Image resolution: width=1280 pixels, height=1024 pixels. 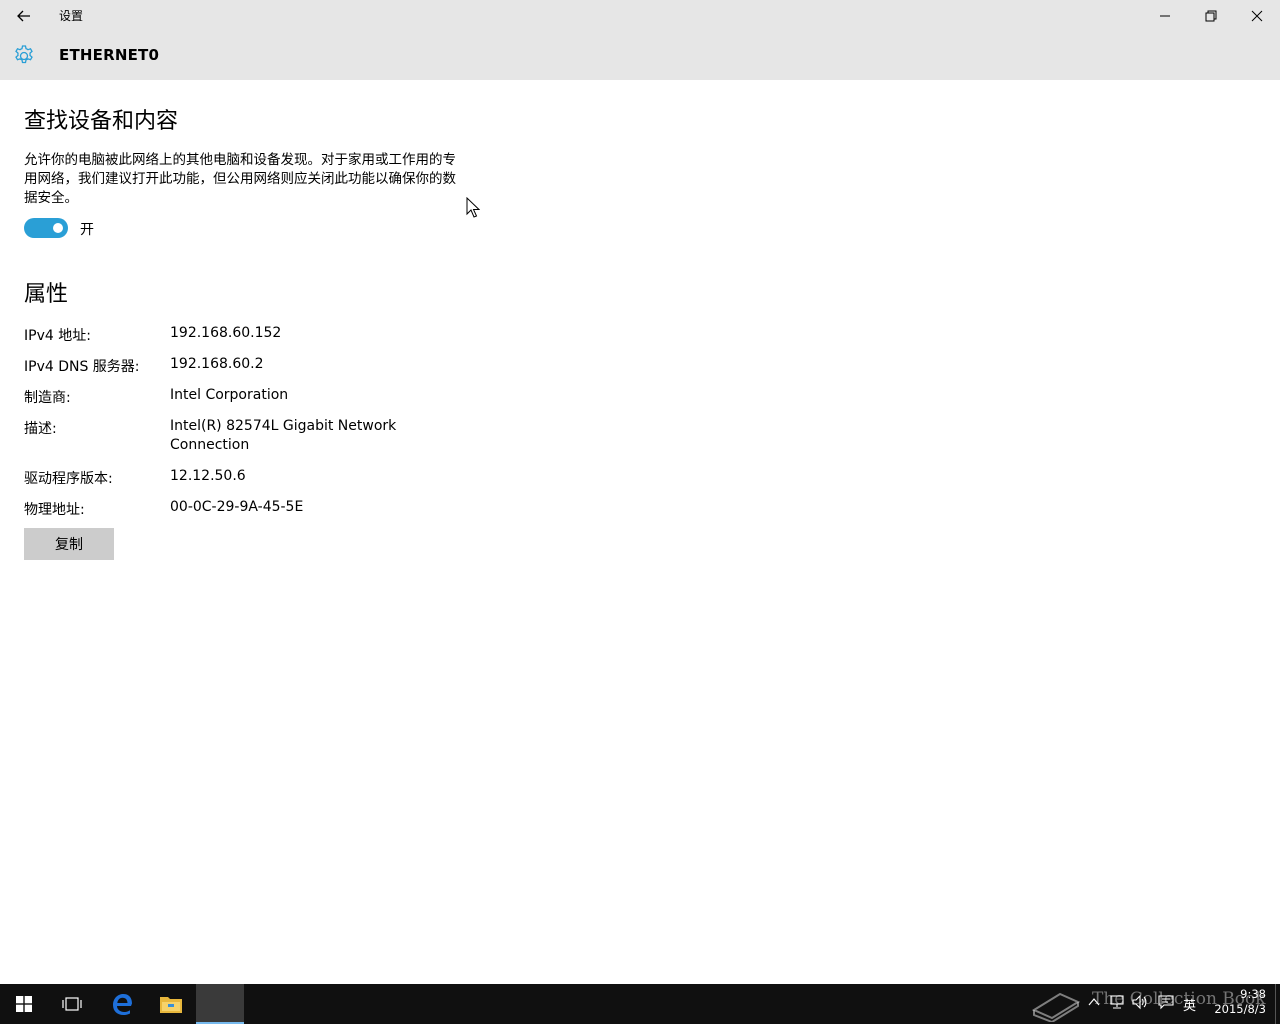 I want to click on toggle-knob, so click(x=58, y=228).